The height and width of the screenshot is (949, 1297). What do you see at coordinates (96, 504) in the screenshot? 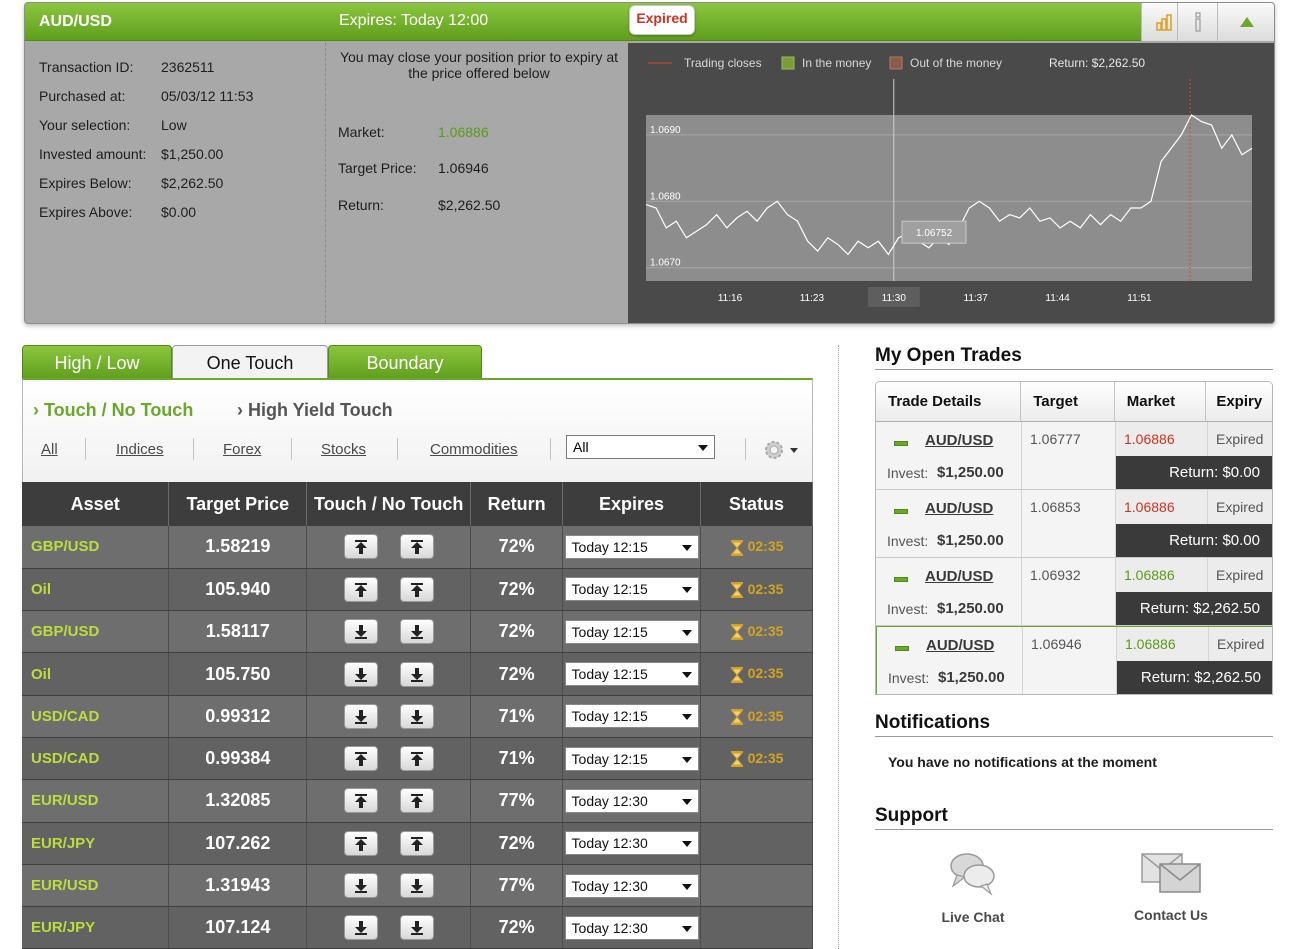
I see `column-header-asset: Asset` at bounding box center [96, 504].